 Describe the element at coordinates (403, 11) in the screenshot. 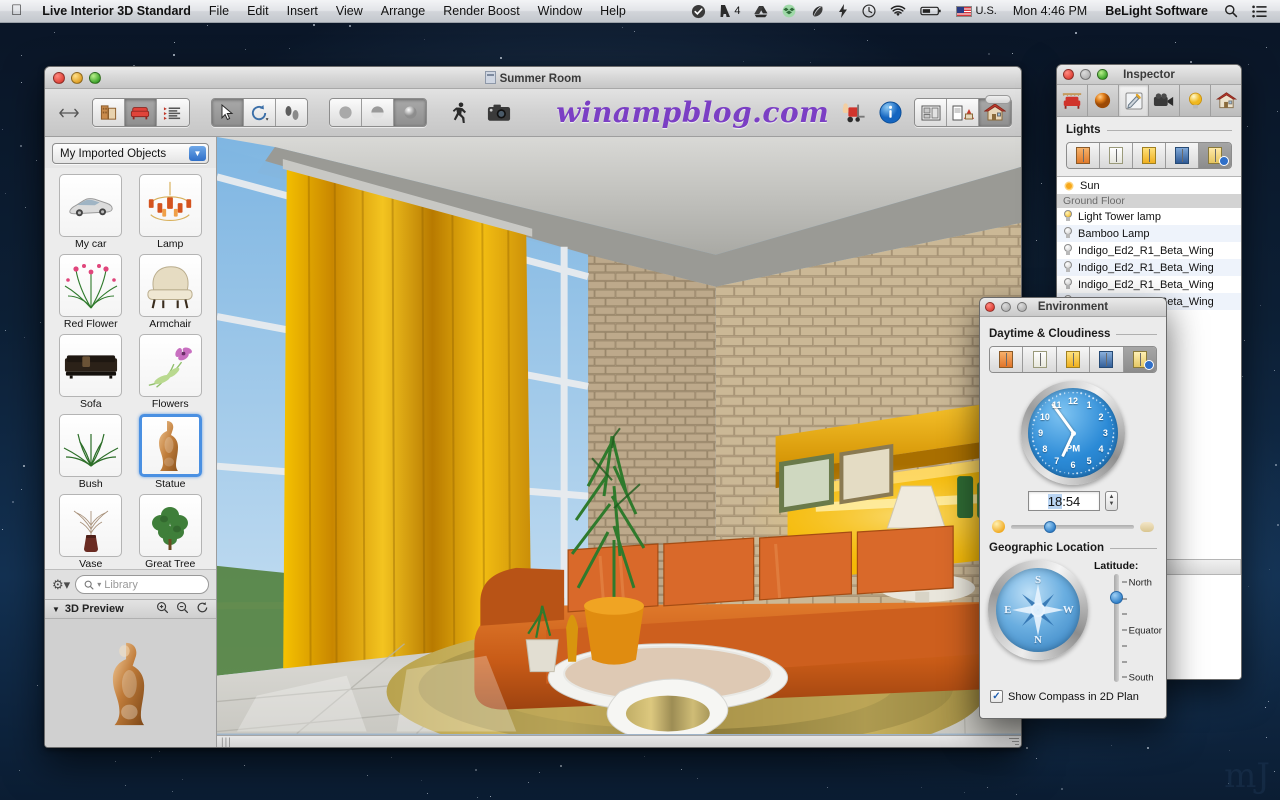

I see `menu-item-arrange: Arrange` at that location.